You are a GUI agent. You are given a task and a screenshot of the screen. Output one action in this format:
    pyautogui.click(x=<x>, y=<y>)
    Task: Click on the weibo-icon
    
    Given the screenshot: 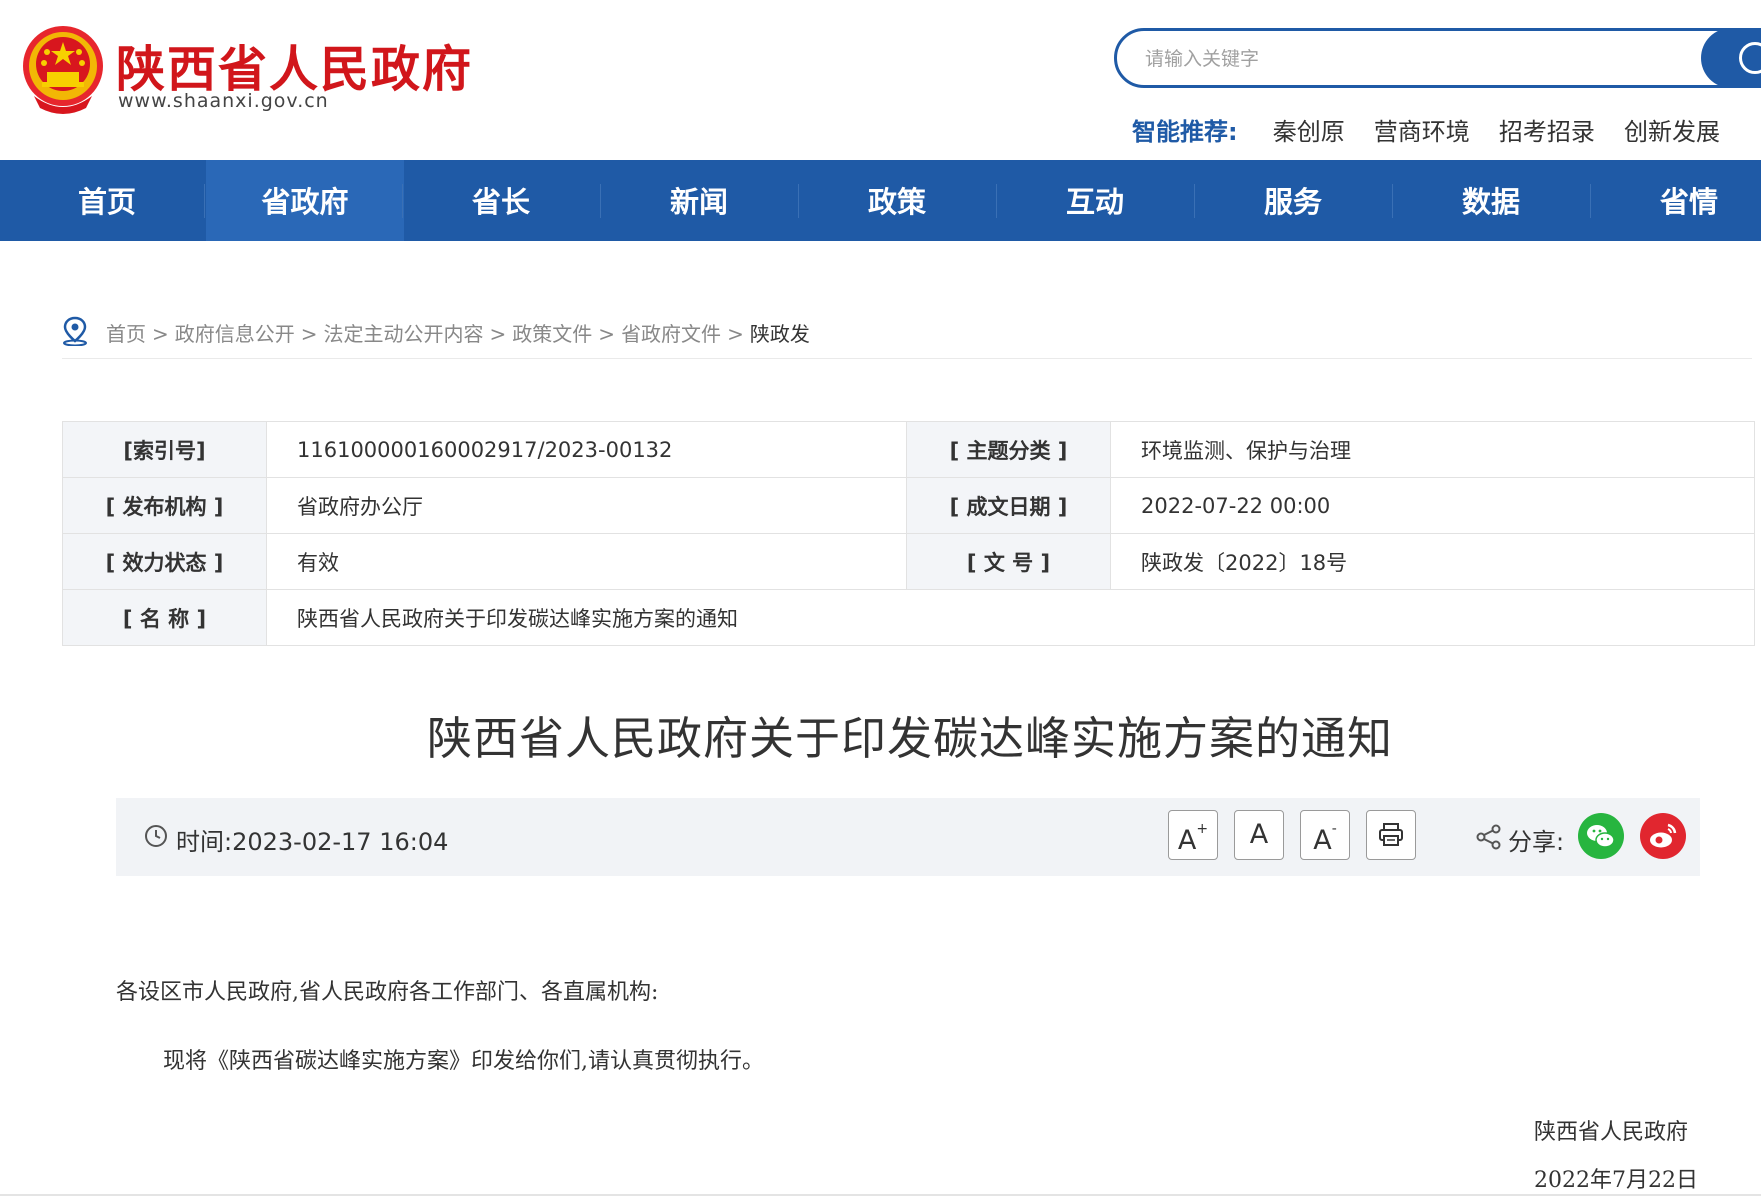 What is the action you would take?
    pyautogui.click(x=1663, y=835)
    